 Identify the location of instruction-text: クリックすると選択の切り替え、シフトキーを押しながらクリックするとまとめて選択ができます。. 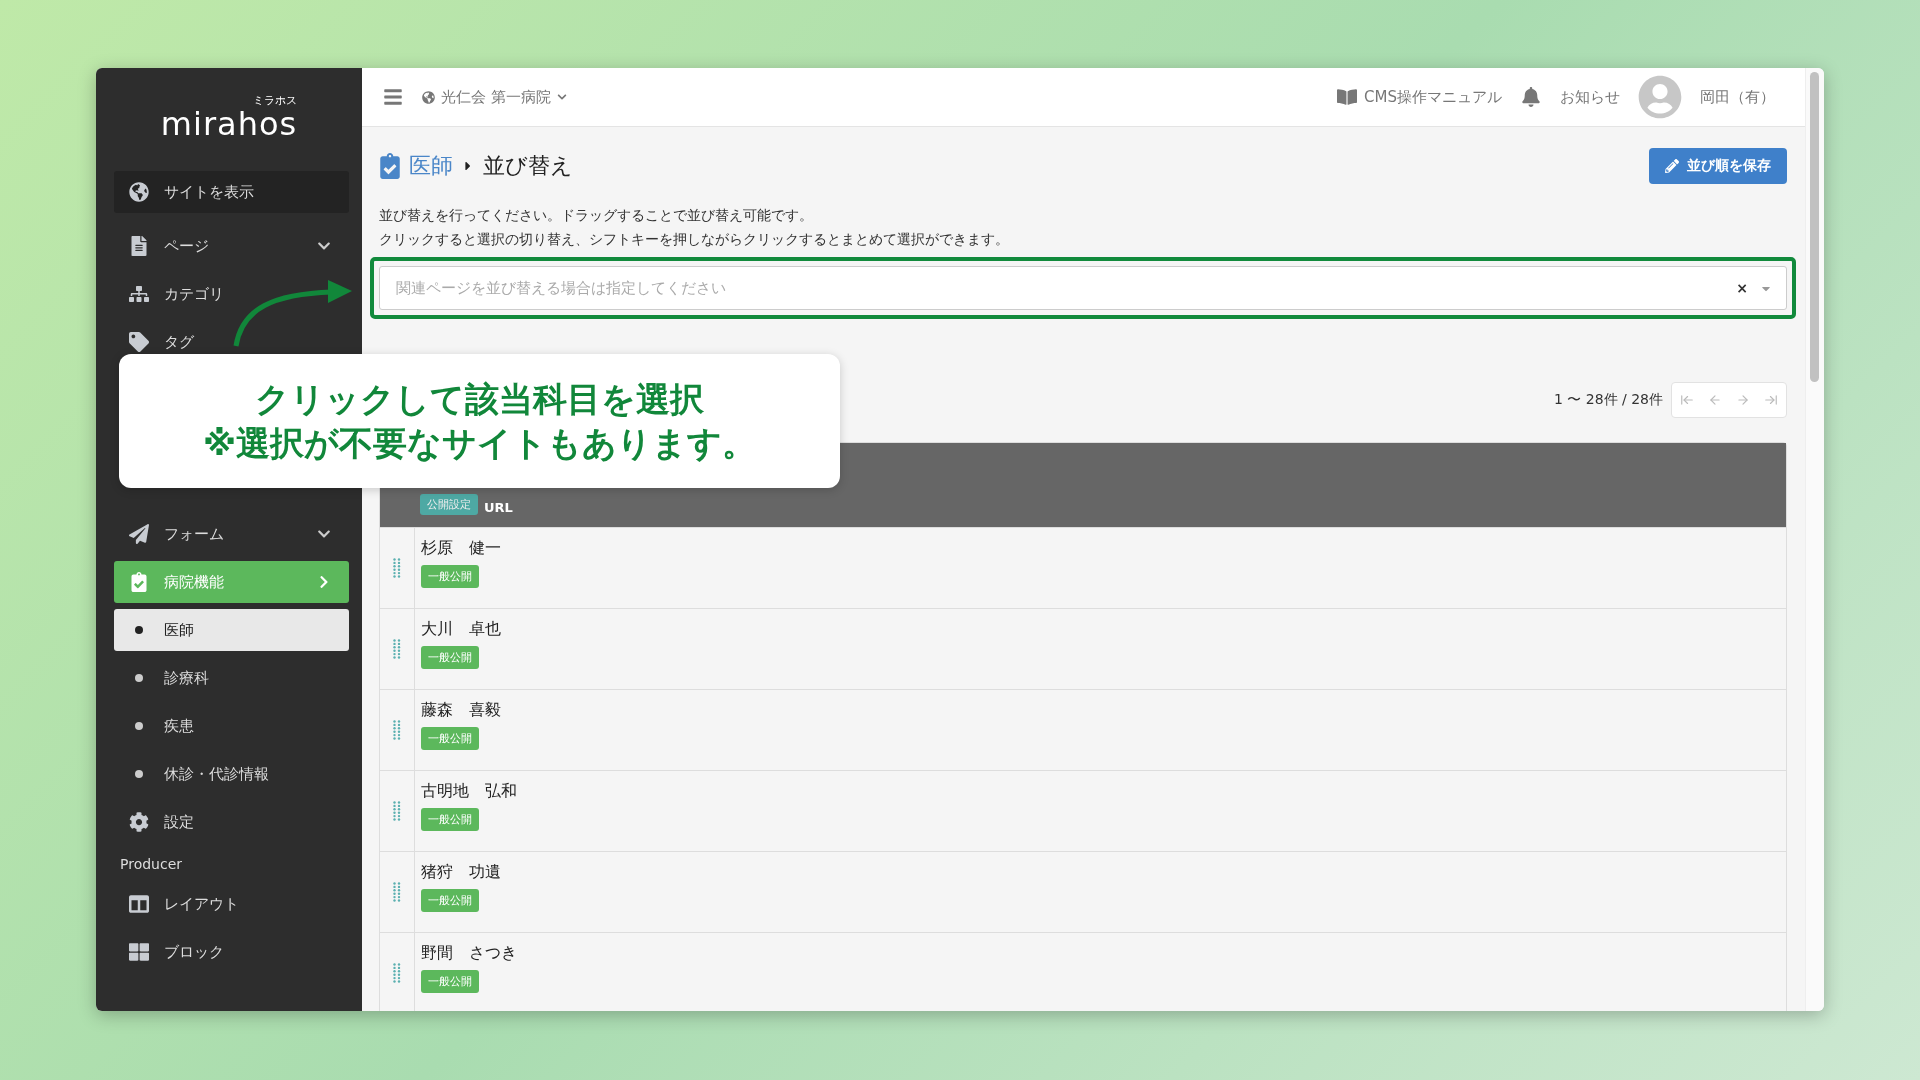
(694, 239).